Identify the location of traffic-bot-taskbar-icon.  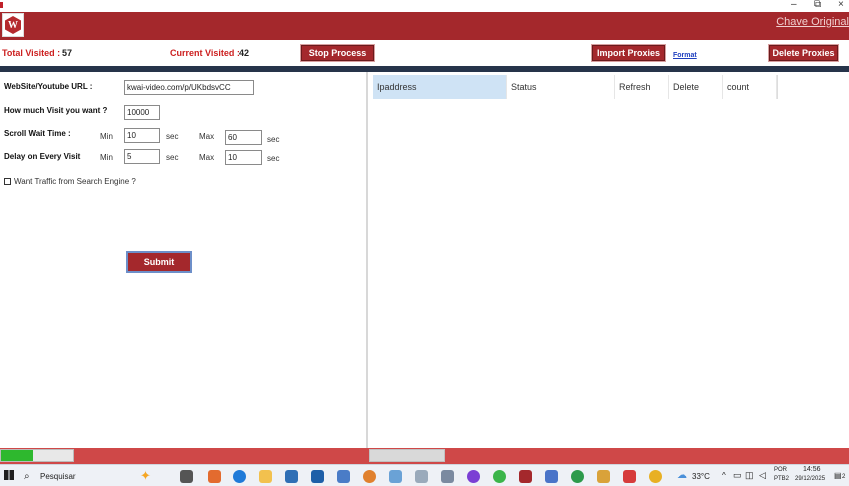
(525, 476).